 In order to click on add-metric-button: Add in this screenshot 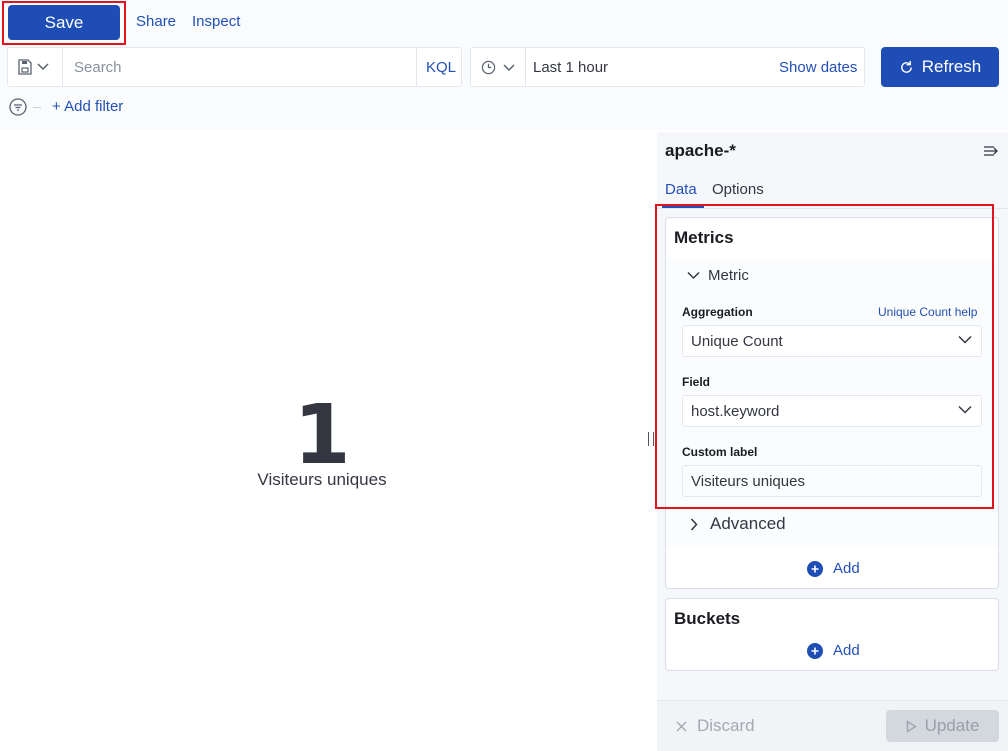, I will do `click(833, 568)`.